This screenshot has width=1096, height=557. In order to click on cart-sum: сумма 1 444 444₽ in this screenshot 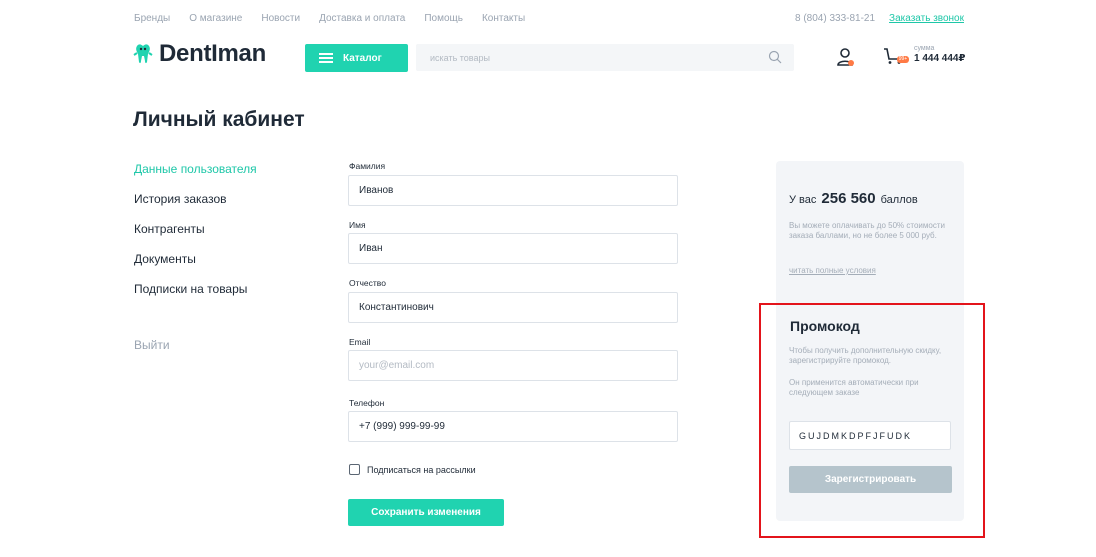, I will do `click(939, 54)`.